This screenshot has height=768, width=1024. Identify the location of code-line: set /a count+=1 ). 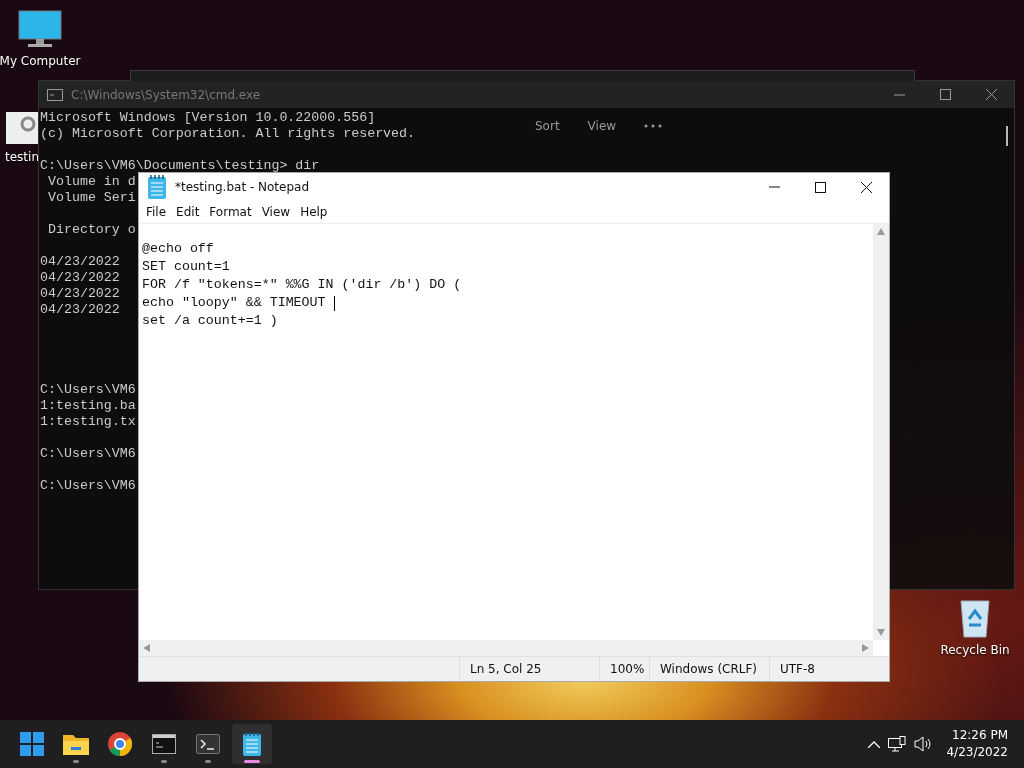
(210, 321).